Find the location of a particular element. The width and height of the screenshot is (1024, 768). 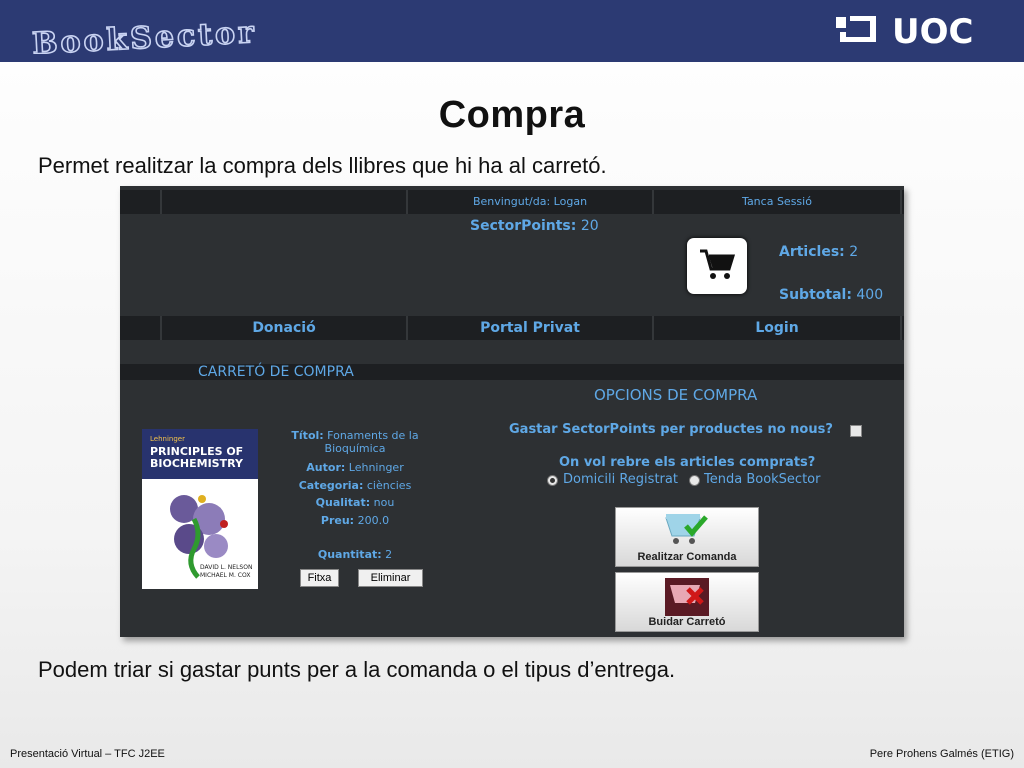

sectorpoints-label: SectorPoints: is located at coordinates (523, 226).